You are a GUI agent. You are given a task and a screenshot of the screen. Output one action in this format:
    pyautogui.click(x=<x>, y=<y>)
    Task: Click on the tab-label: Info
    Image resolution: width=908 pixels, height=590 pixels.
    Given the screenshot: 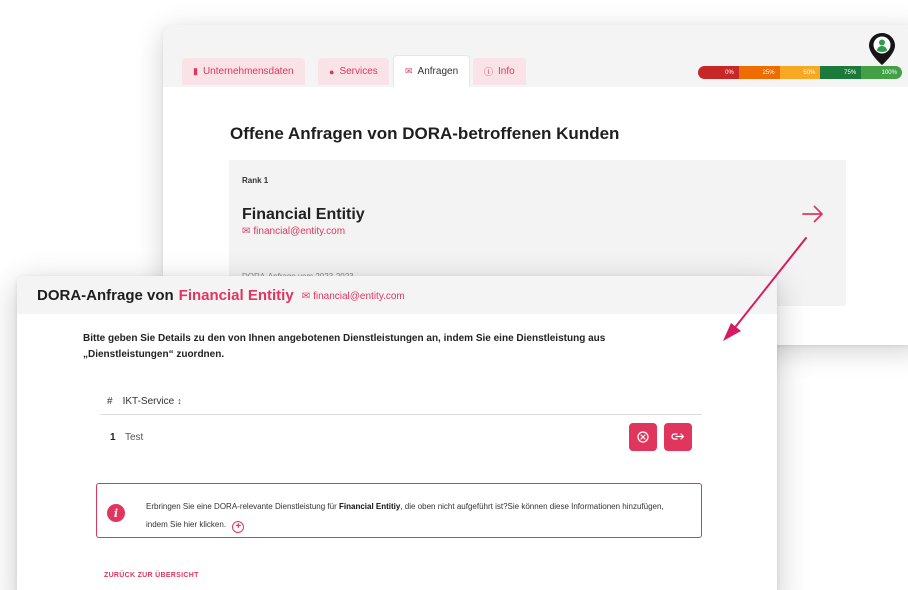 What is the action you would take?
    pyautogui.click(x=506, y=71)
    